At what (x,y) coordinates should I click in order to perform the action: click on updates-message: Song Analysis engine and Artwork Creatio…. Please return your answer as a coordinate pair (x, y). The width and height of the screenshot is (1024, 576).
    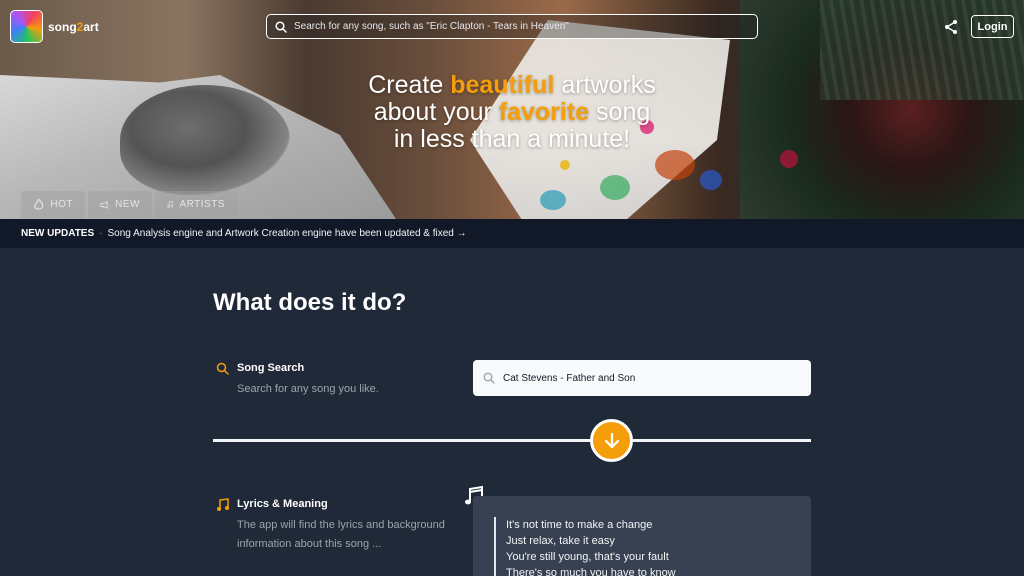
    Looking at the image, I should click on (287, 233).